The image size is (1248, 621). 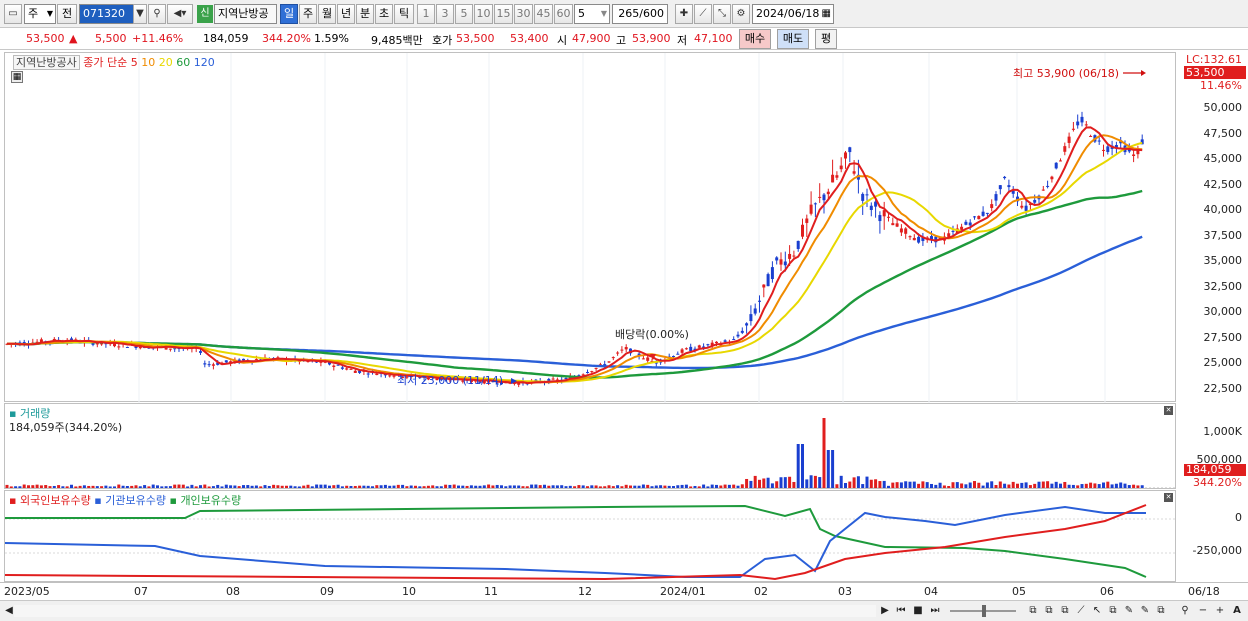 I want to click on zoom-out-icon: −, so click(x=1203, y=611).